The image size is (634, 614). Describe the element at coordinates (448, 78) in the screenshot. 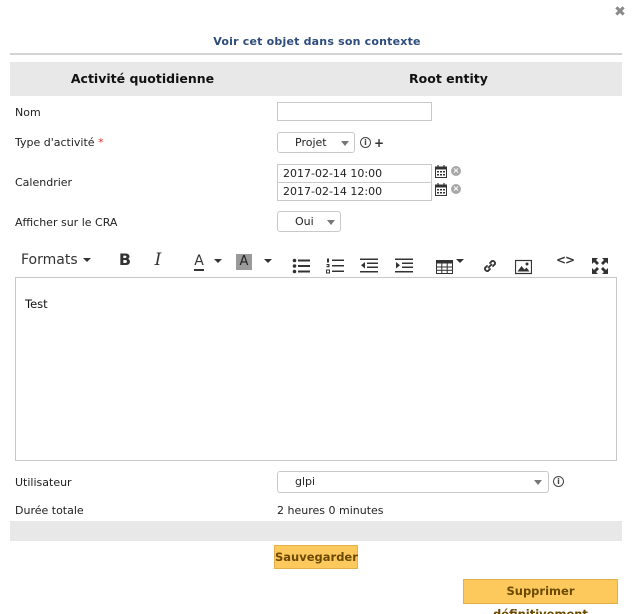

I see `header-entity: Root entity` at that location.